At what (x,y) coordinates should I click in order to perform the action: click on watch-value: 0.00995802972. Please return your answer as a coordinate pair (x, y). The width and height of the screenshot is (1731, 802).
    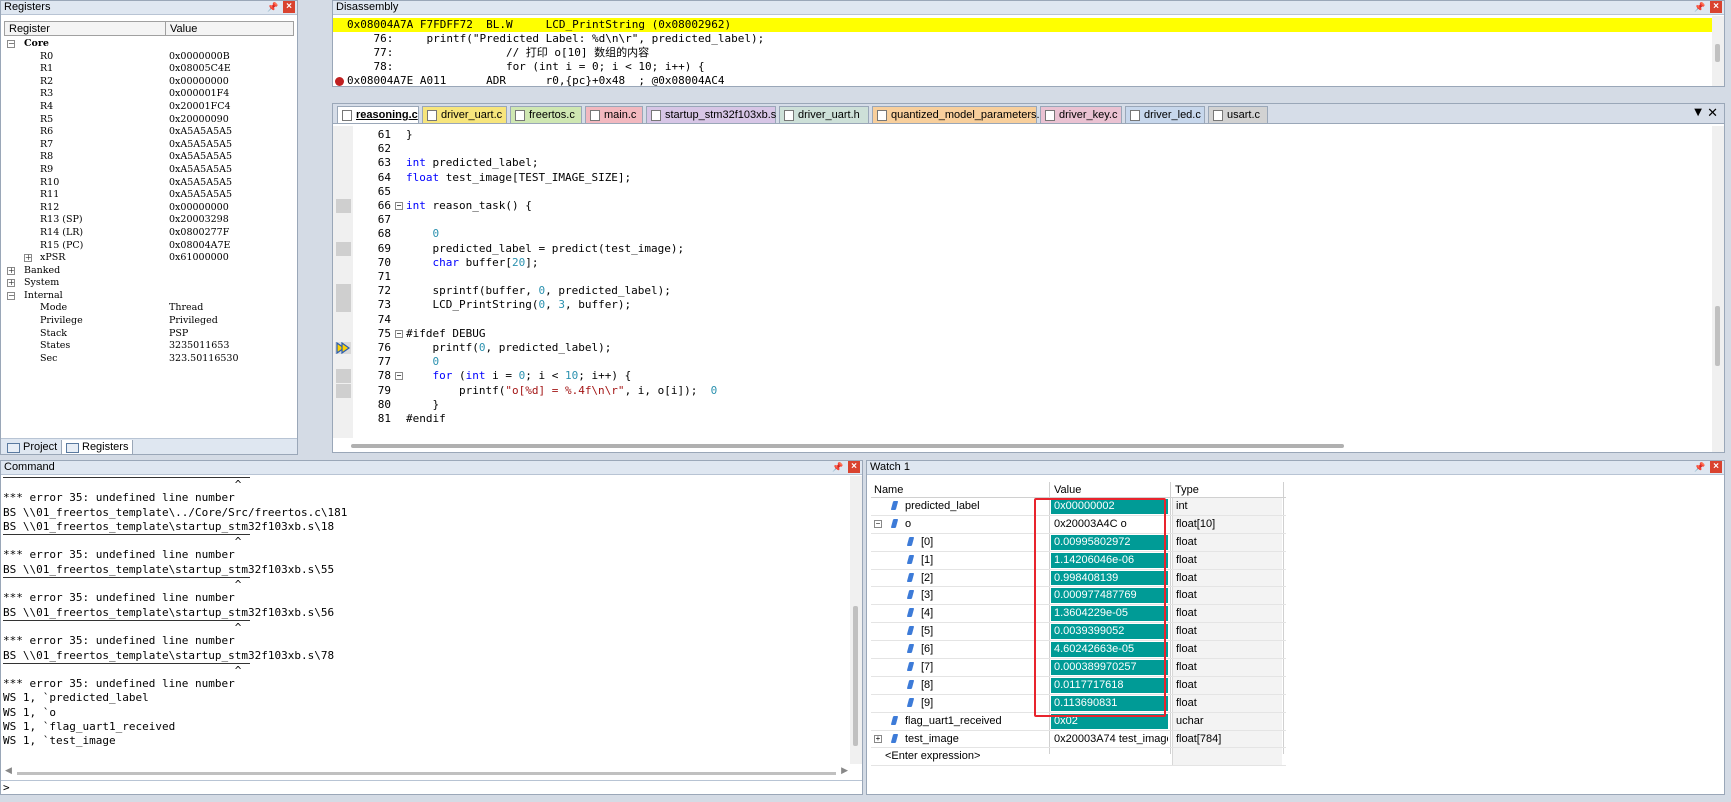
    Looking at the image, I should click on (1109, 542).